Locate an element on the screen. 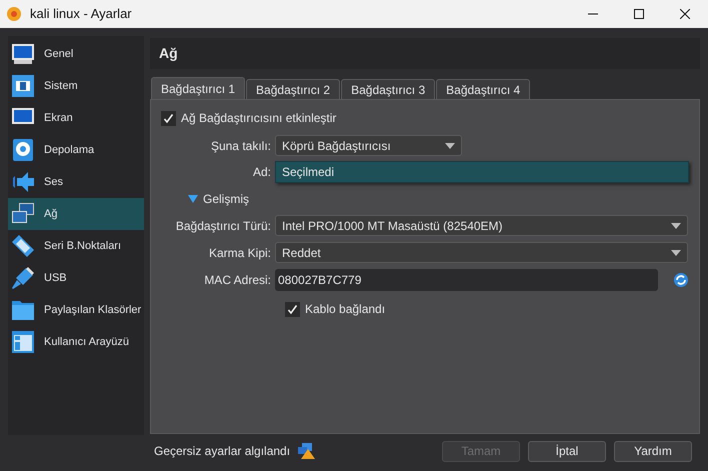 The image size is (708, 471). field-label: Karma Kipi: is located at coordinates (240, 253).